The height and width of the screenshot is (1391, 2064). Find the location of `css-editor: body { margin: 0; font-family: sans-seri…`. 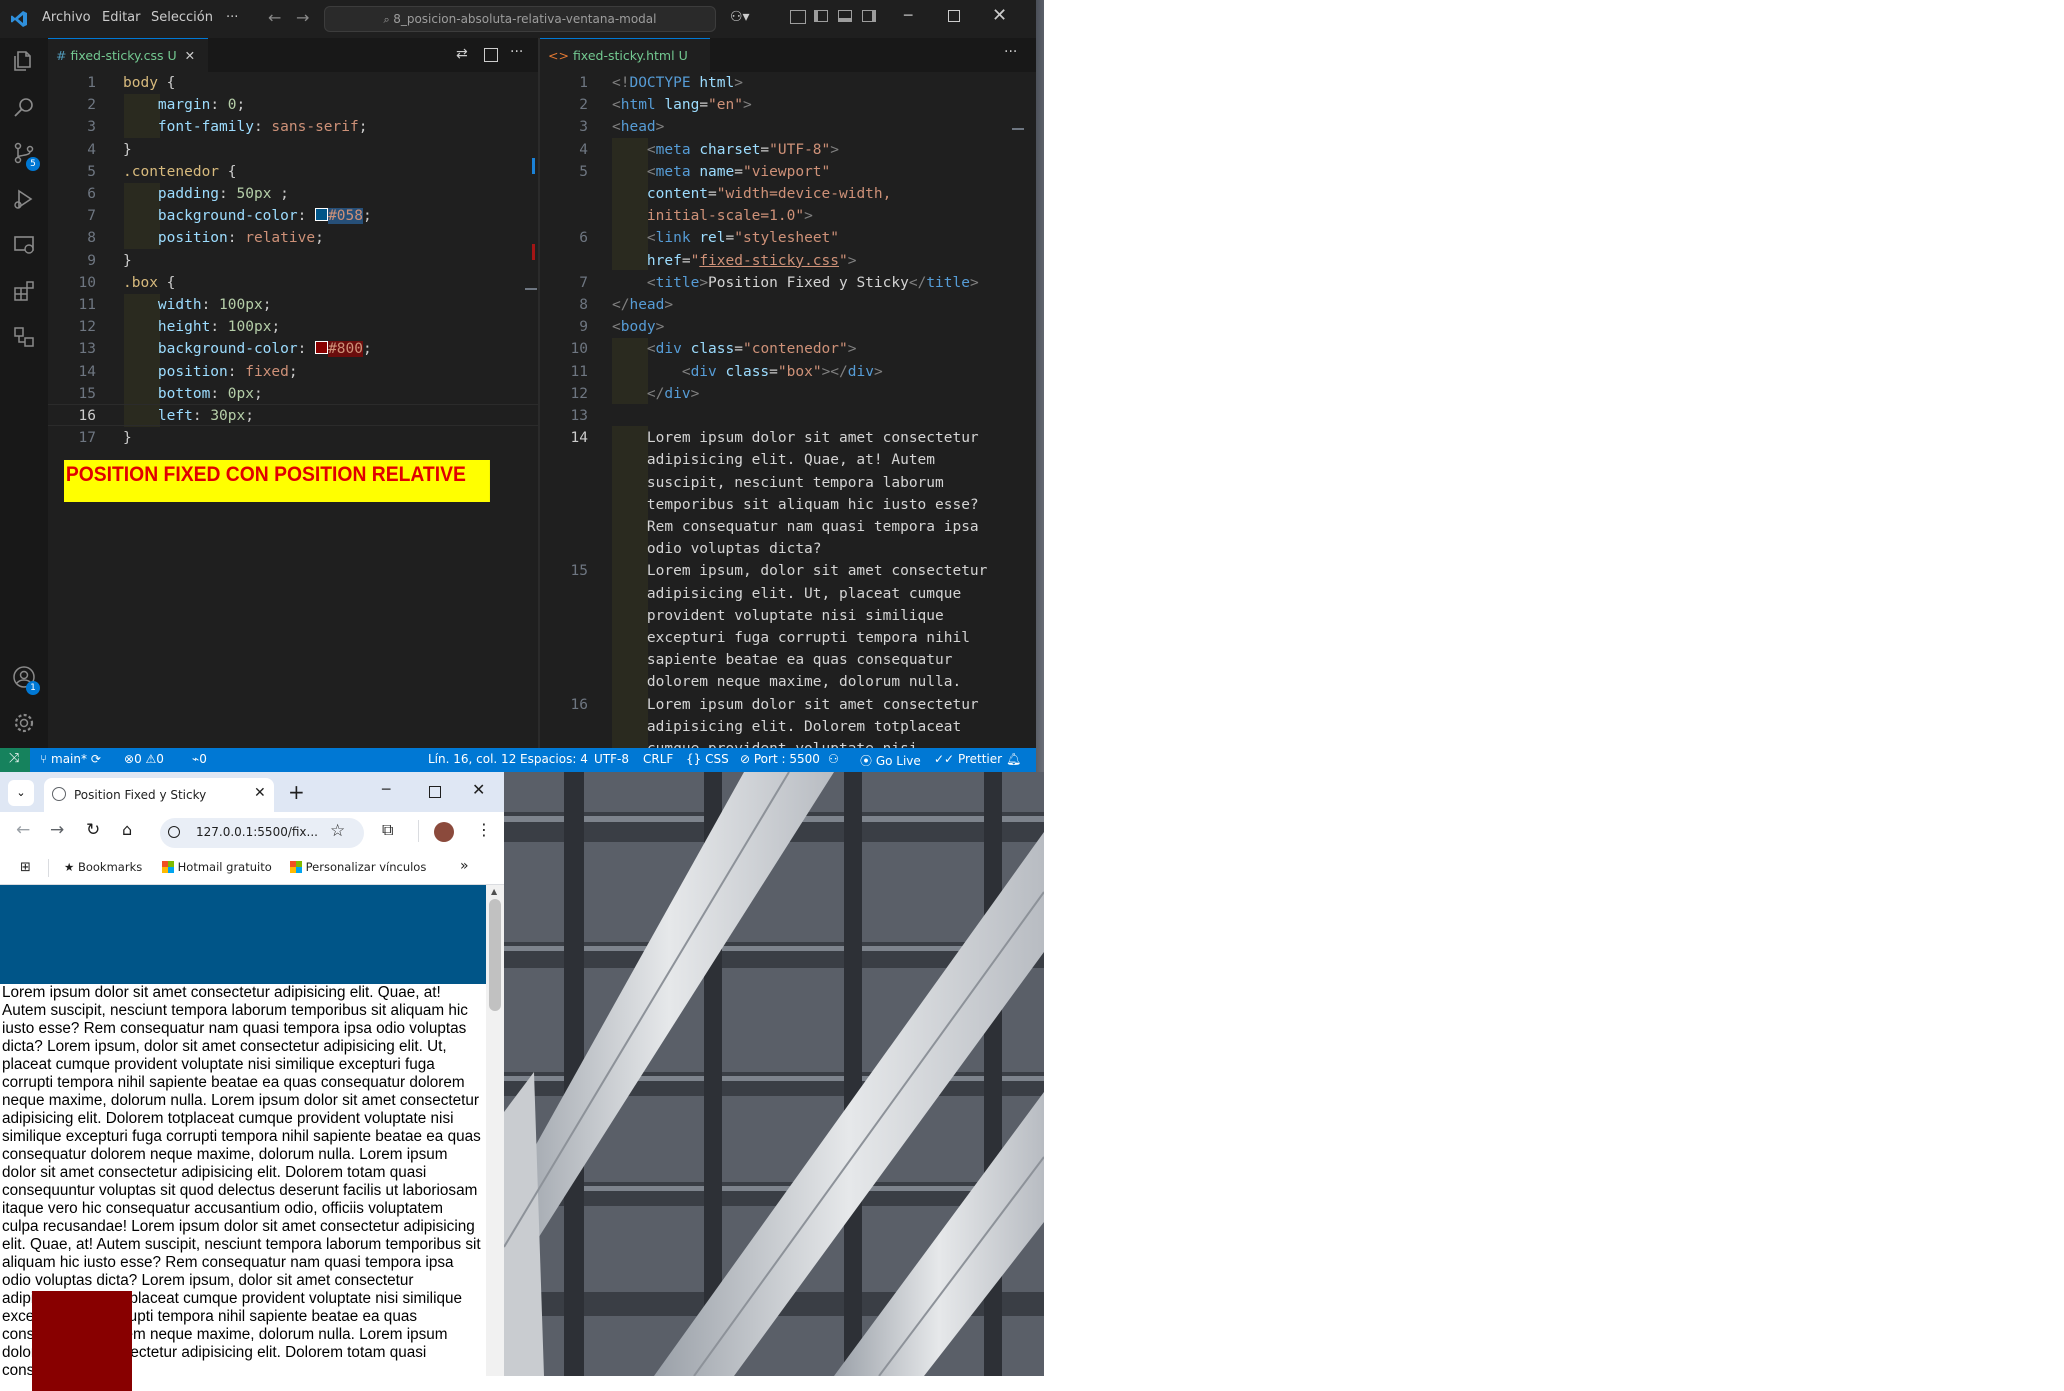

css-editor: body { margin: 0; font-family: sans-seri… is located at coordinates (293, 410).